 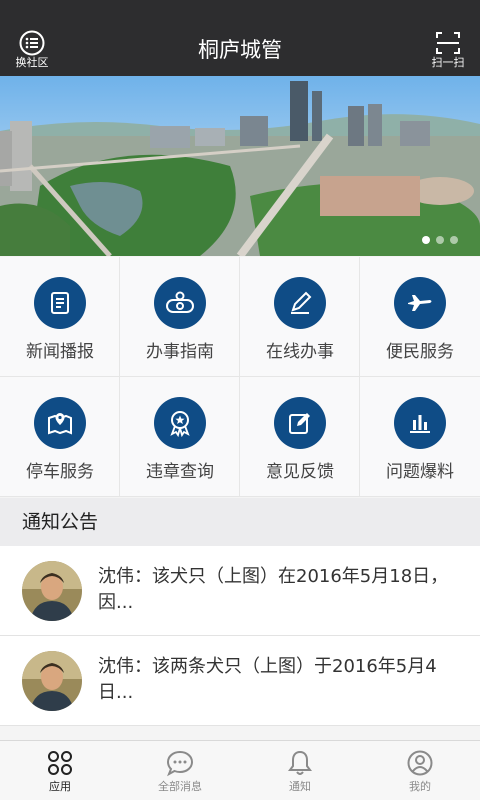 What do you see at coordinates (420, 352) in the screenshot?
I see `service-label: 便民服务` at bounding box center [420, 352].